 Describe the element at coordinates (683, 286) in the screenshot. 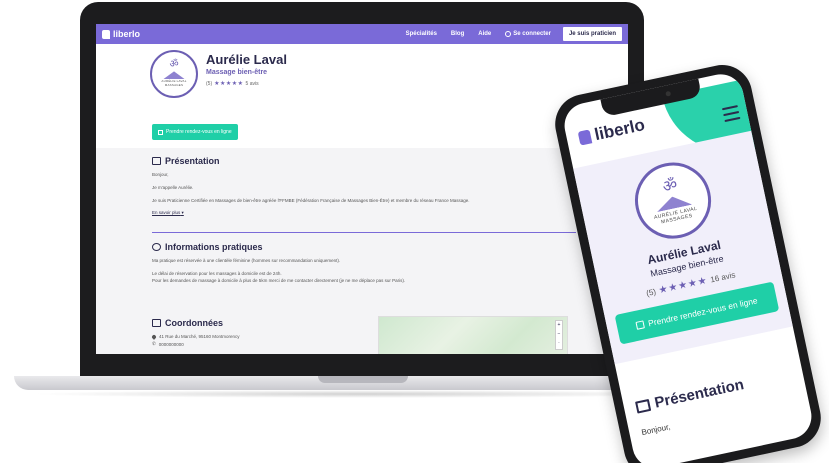

I see `mobile-stars-icon: ★★★★★` at that location.